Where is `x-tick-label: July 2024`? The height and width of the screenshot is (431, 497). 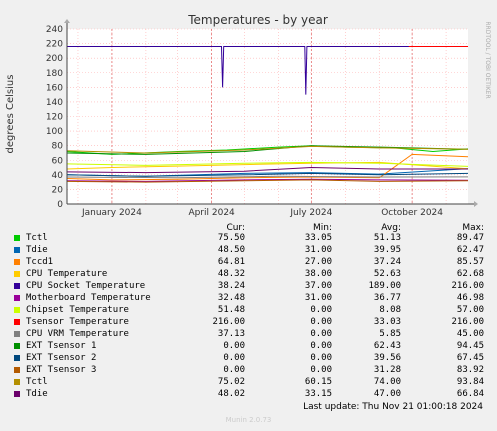 x-tick-label: July 2024 is located at coordinates (310, 213).